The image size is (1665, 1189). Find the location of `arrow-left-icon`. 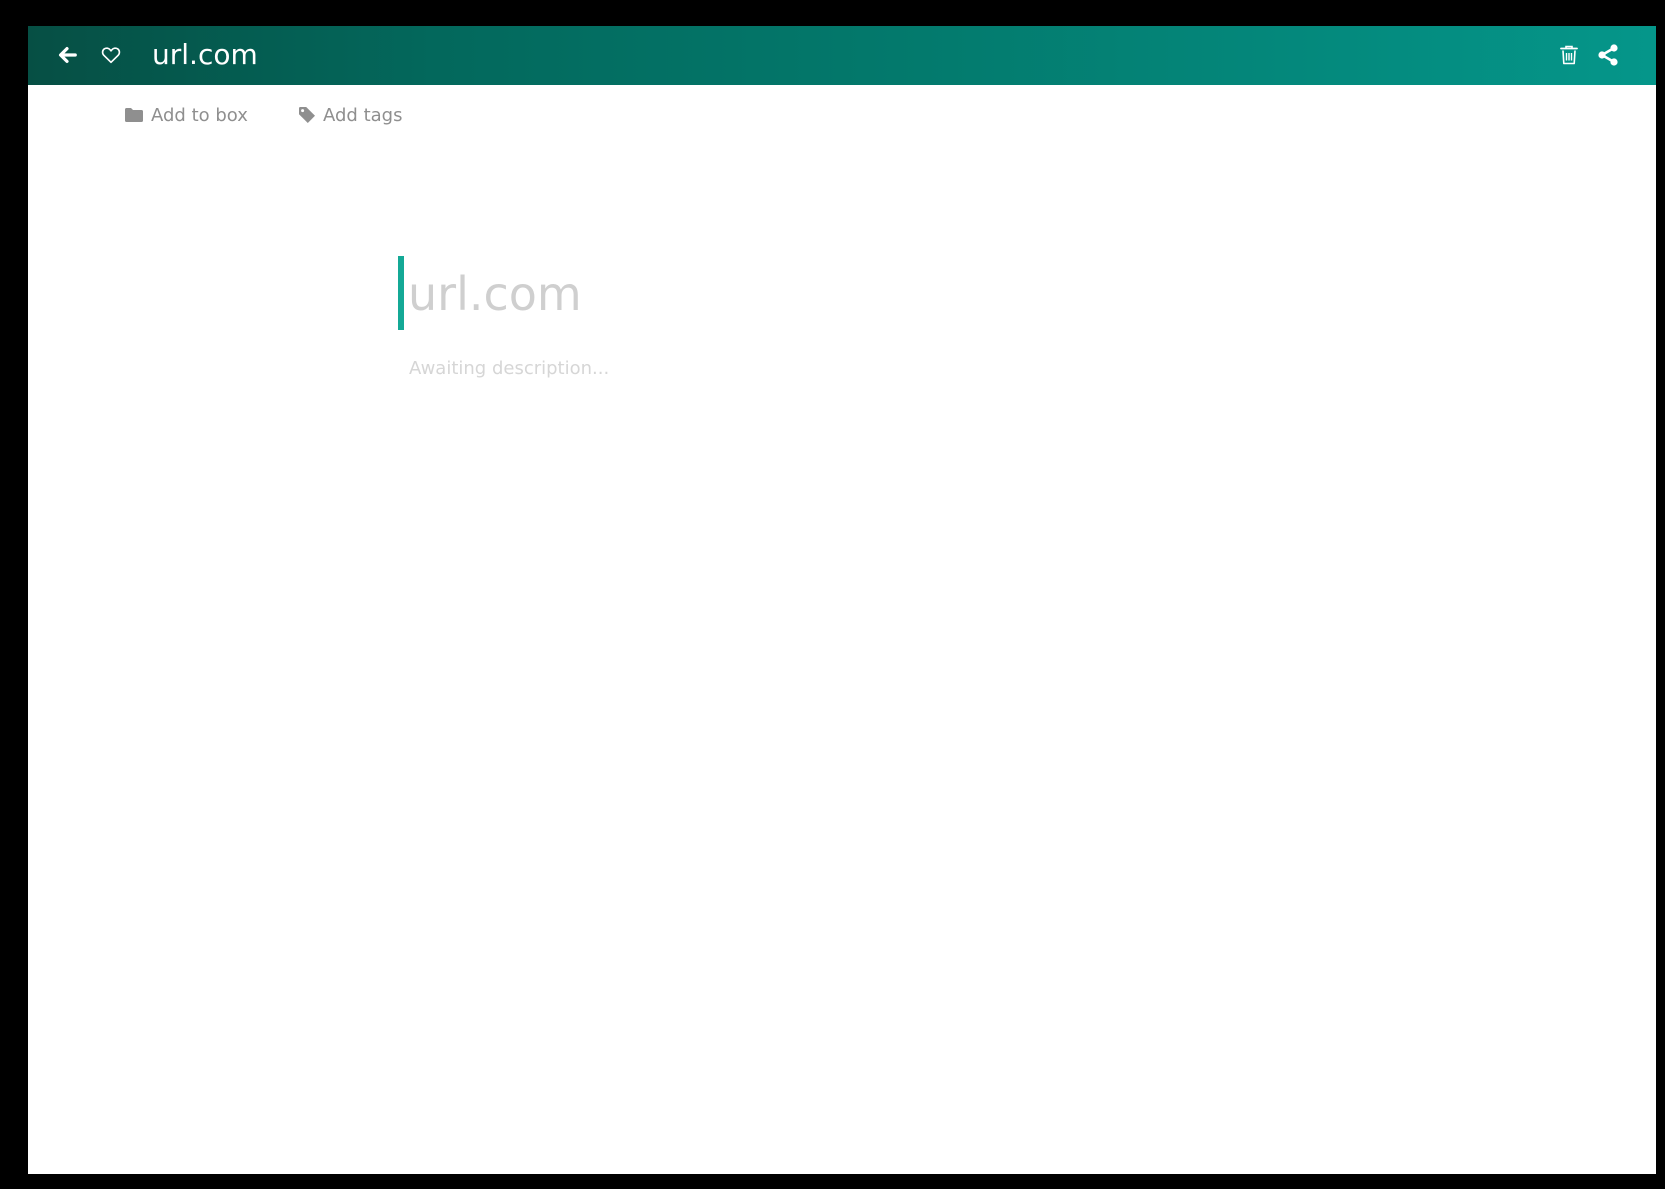

arrow-left-icon is located at coordinates (67, 55).